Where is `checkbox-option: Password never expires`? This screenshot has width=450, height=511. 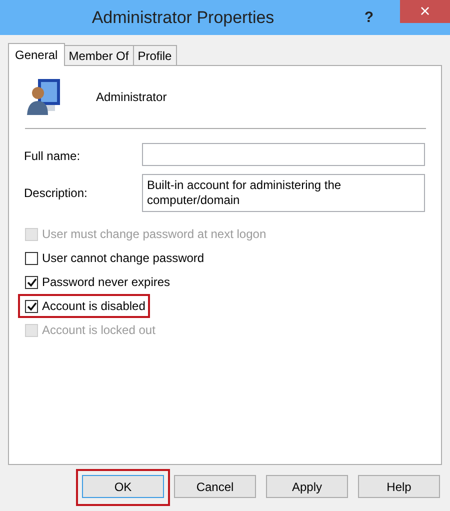
checkbox-option: Password never expires is located at coordinates (97, 282).